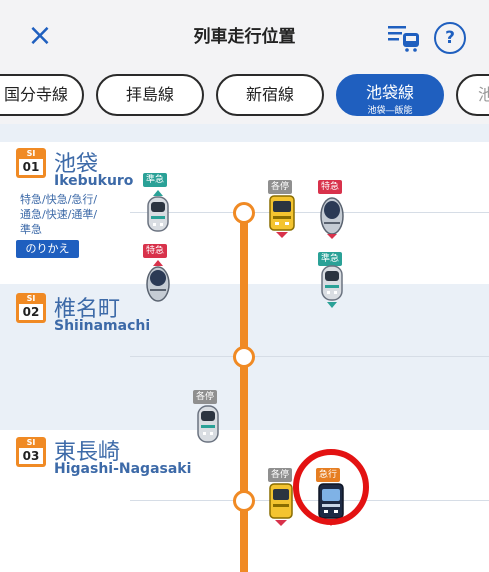 The height and width of the screenshot is (572, 489). Describe the element at coordinates (31, 456) in the screenshot. I see `station-number: 03` at that location.